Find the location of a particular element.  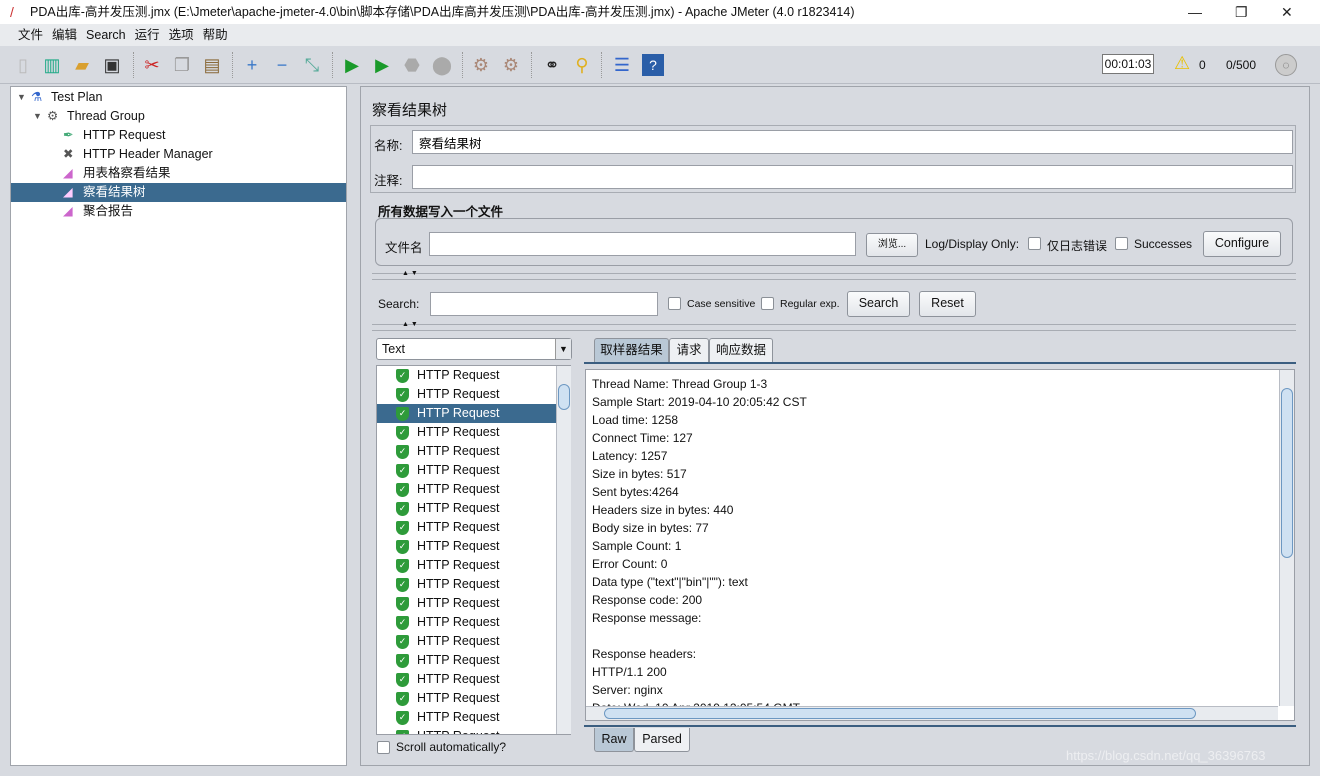

chevron-down-icon: ▼ is located at coordinates (563, 349).